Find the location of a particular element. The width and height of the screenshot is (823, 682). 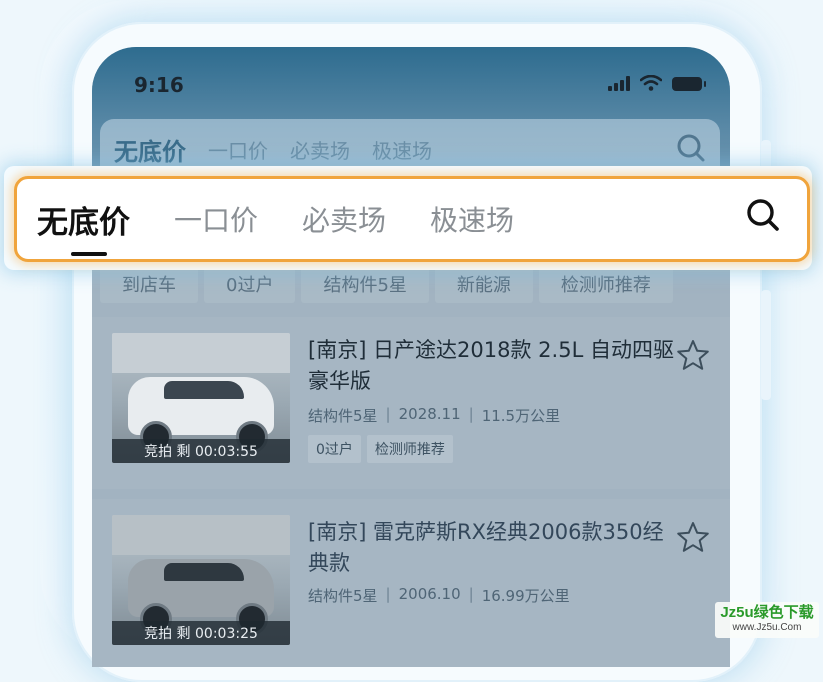

listing-title: [南京] 日产途达2018款 2.5L 自动四驱豪华版 is located at coordinates (491, 365).